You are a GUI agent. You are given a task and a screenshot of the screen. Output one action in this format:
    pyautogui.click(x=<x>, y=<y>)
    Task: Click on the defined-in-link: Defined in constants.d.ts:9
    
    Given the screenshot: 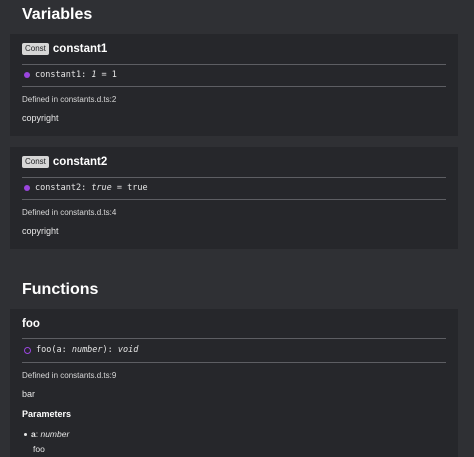 What is the action you would take?
    pyautogui.click(x=69, y=375)
    